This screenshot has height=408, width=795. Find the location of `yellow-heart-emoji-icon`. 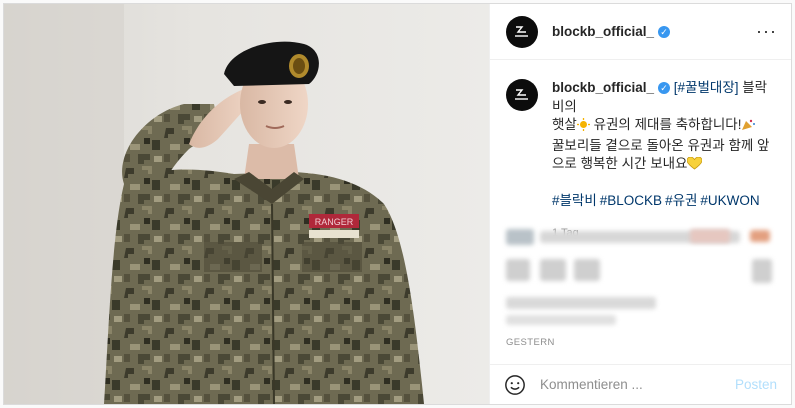

yellow-heart-emoji-icon is located at coordinates (695, 166).